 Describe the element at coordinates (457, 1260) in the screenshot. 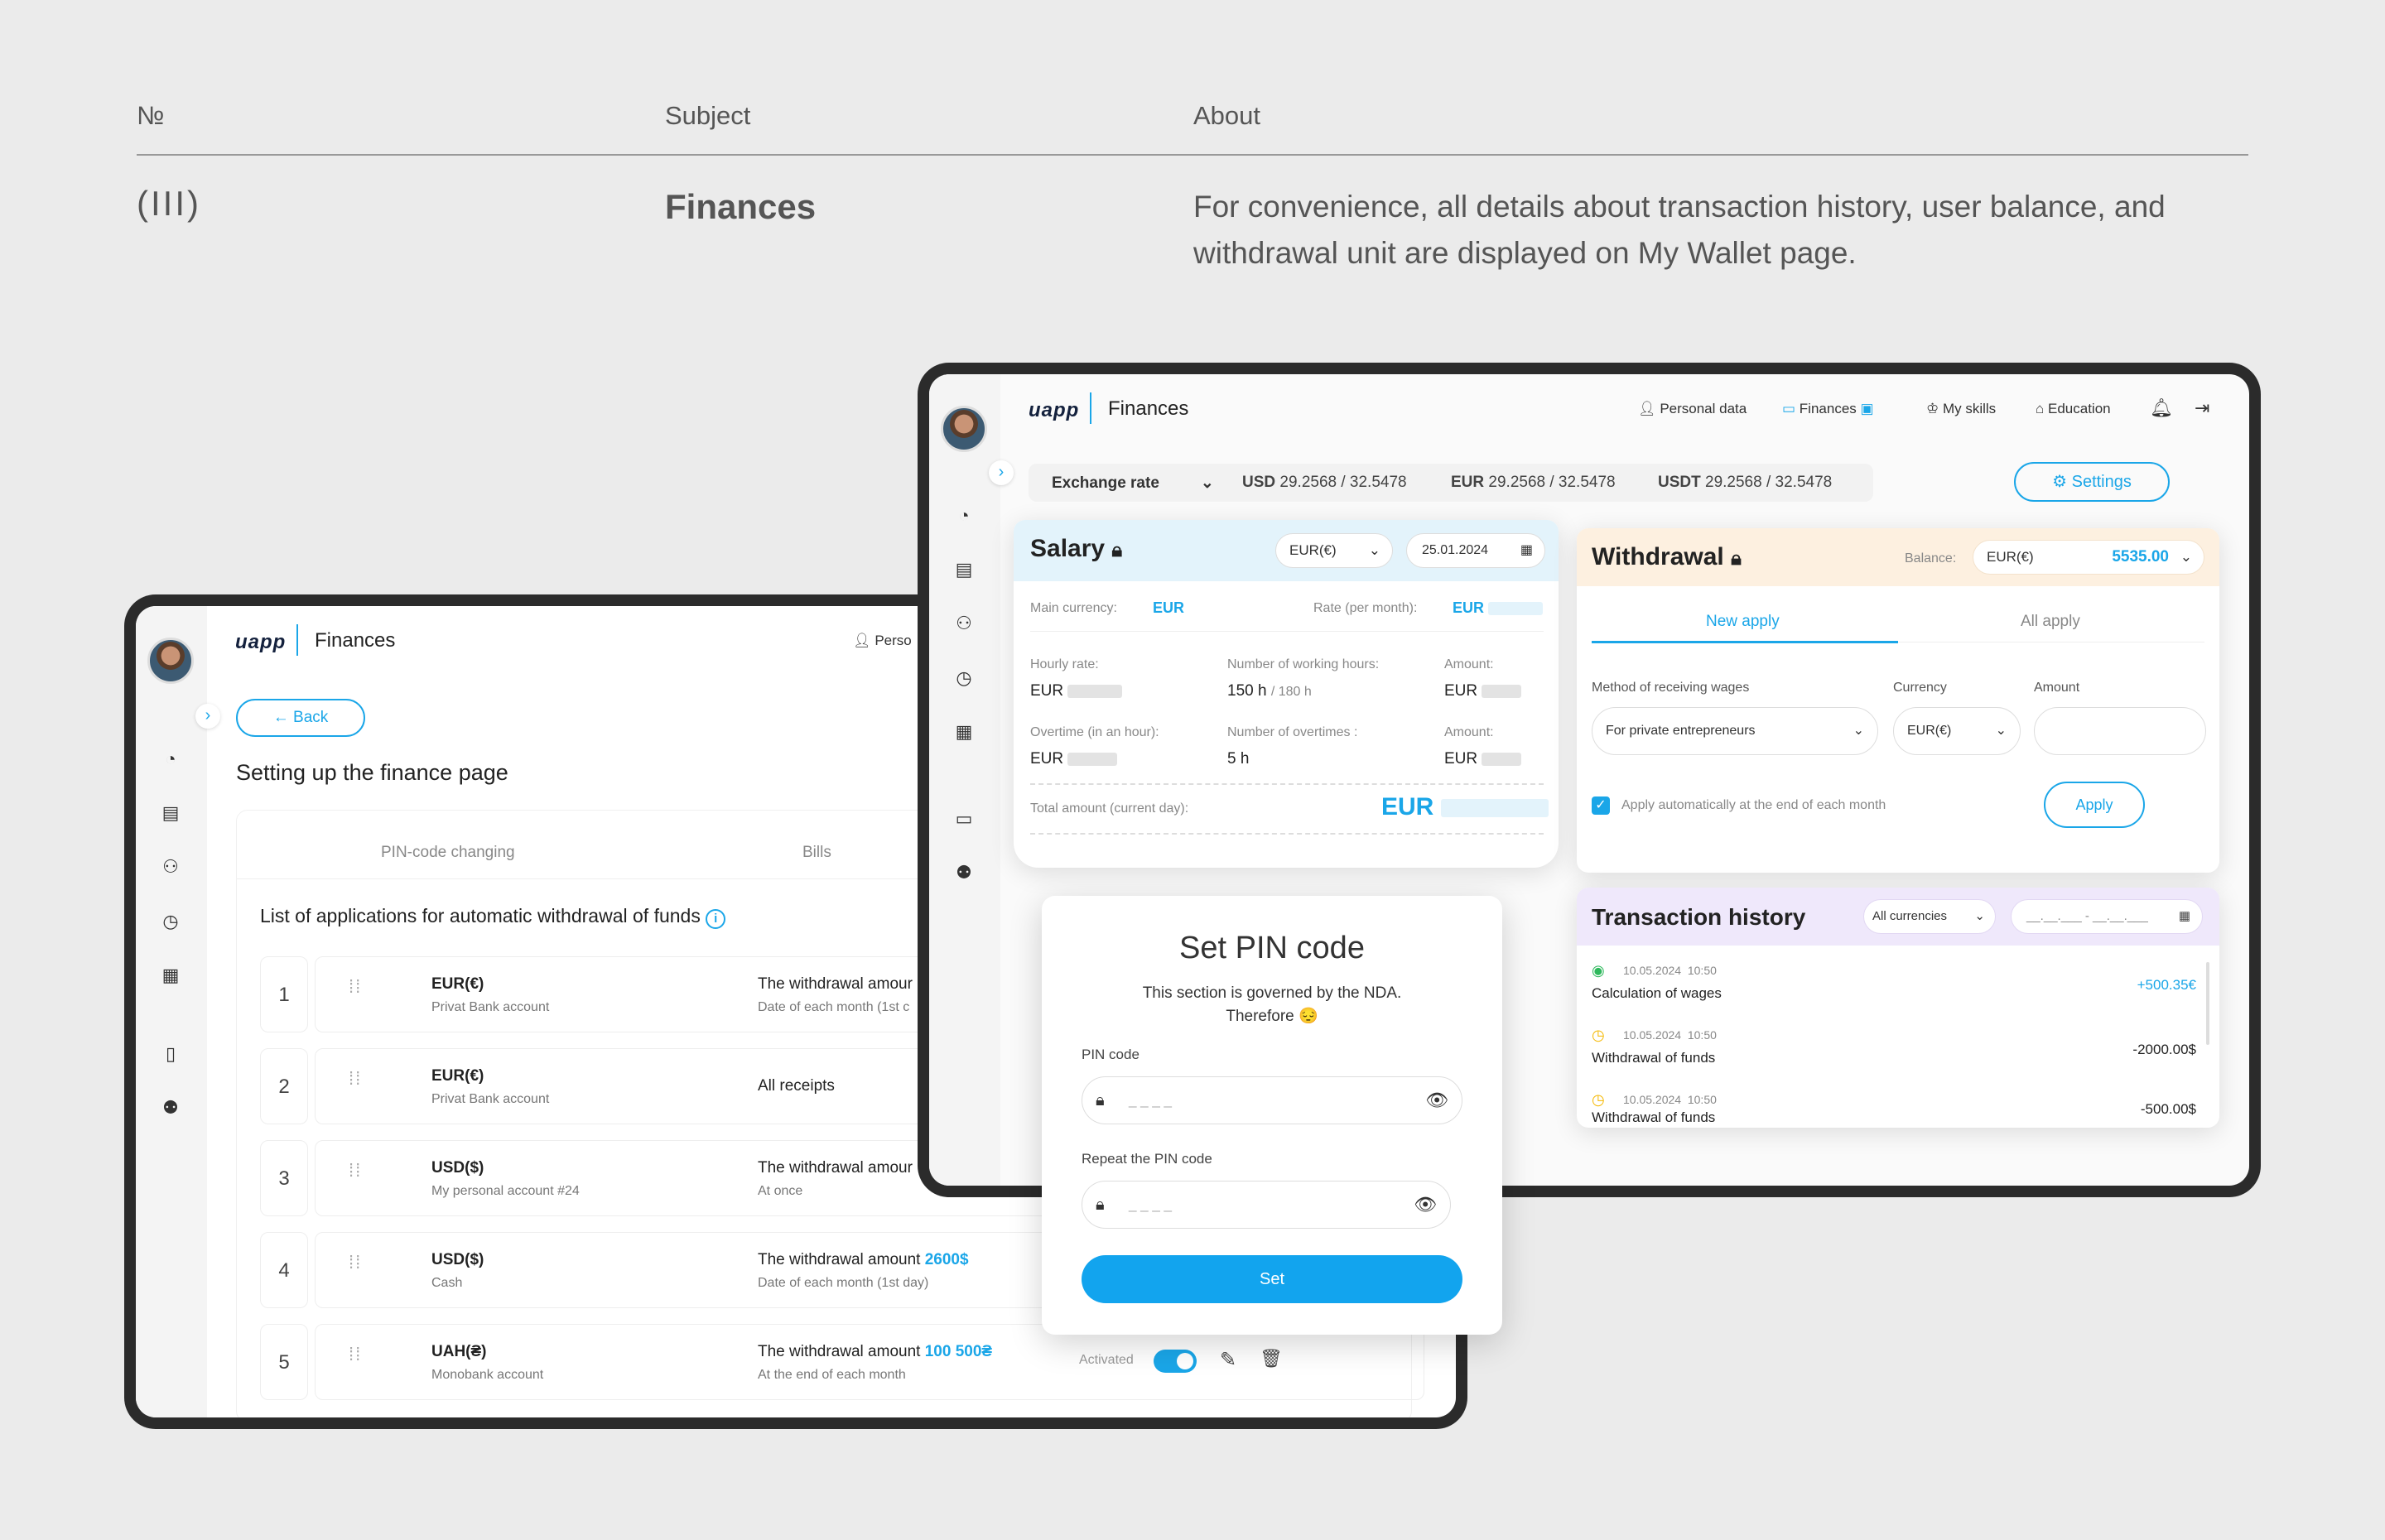

I see `row-currency: USD($)` at that location.